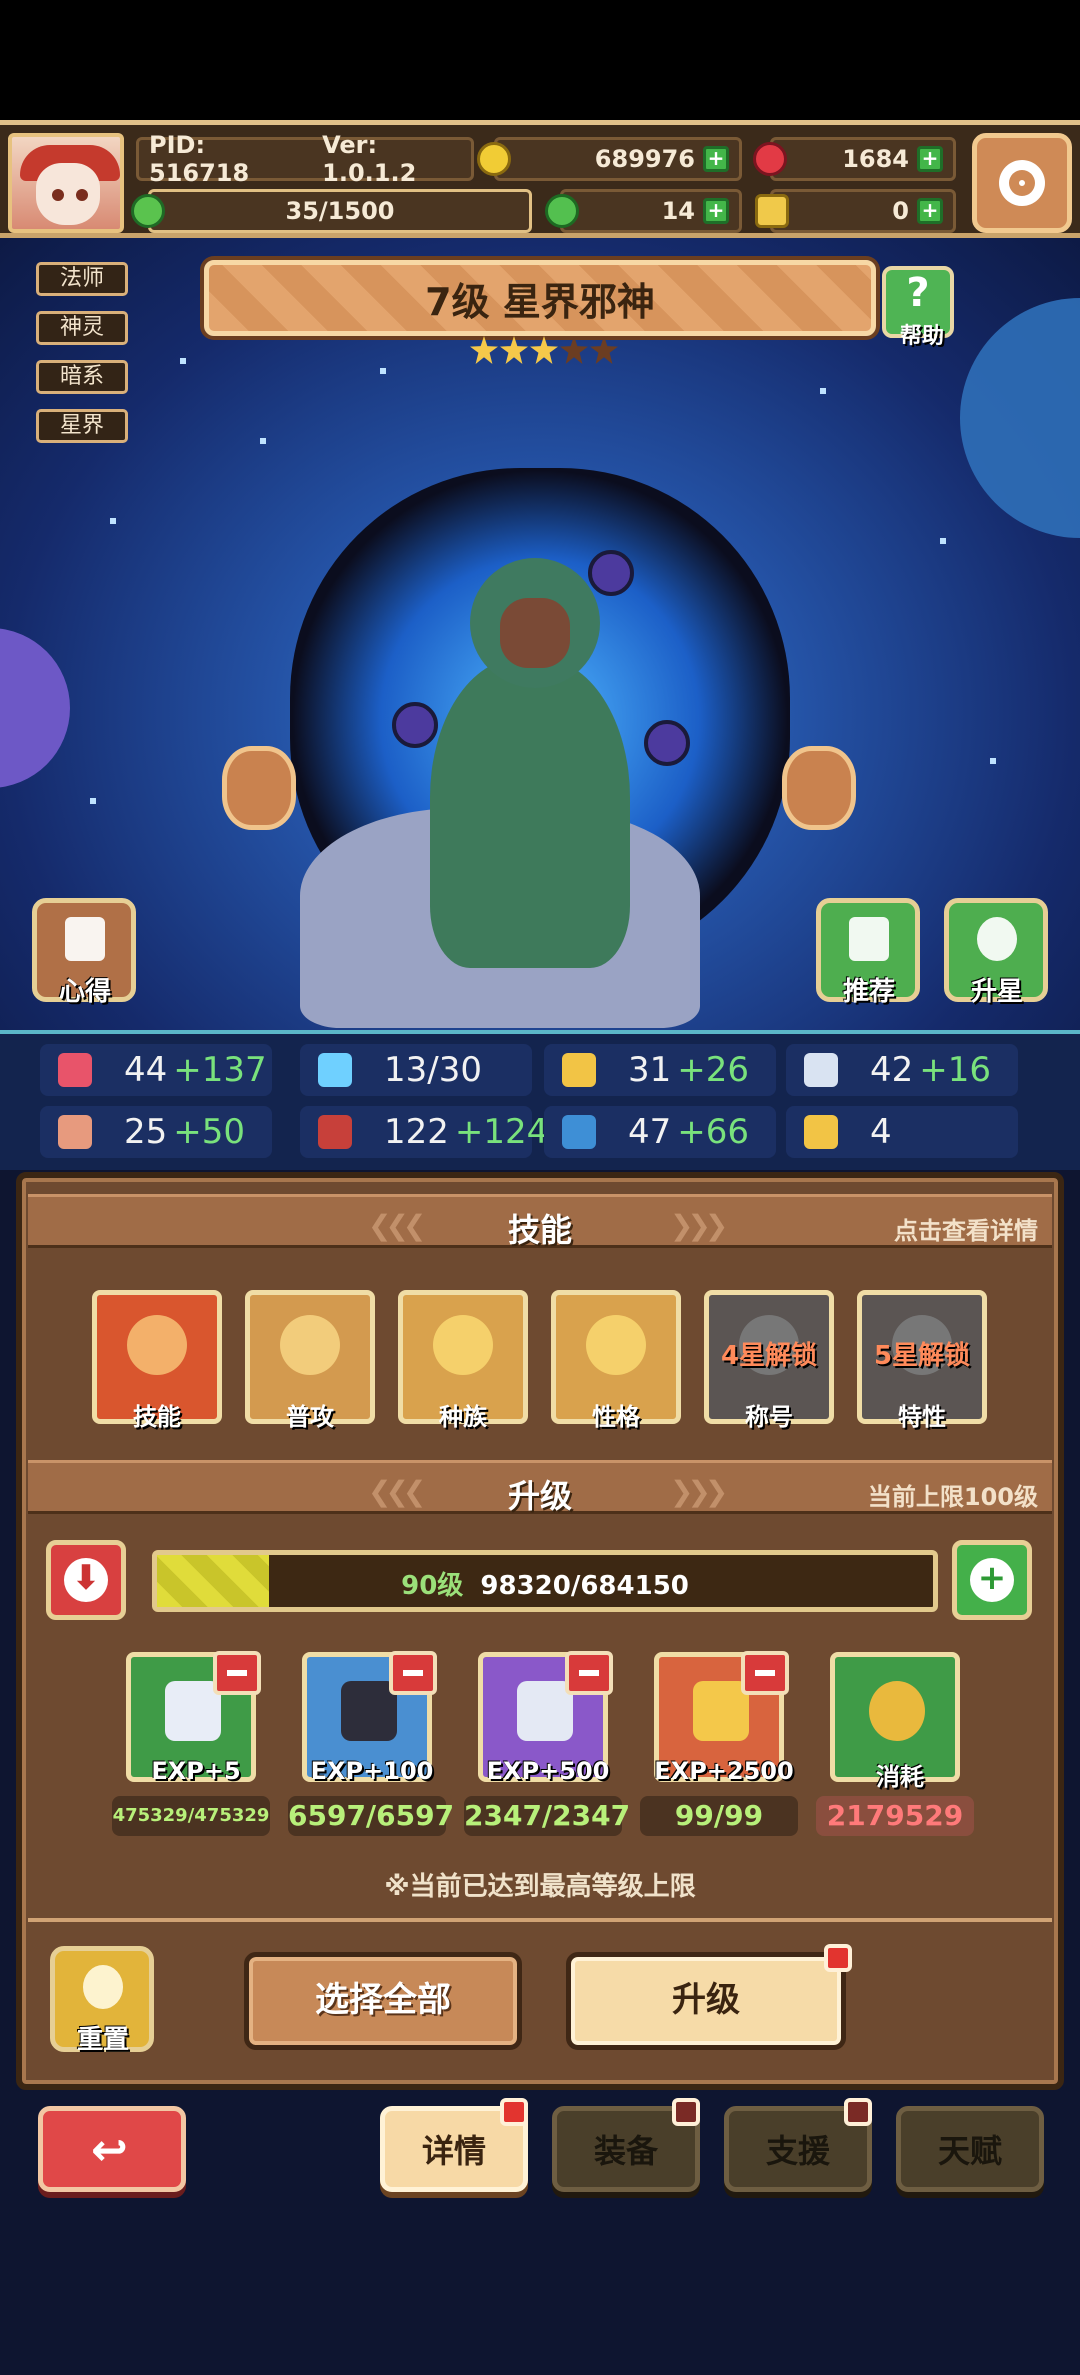 This screenshot has width=1080, height=2375. I want to click on add-gem-button: +, so click(930, 159).